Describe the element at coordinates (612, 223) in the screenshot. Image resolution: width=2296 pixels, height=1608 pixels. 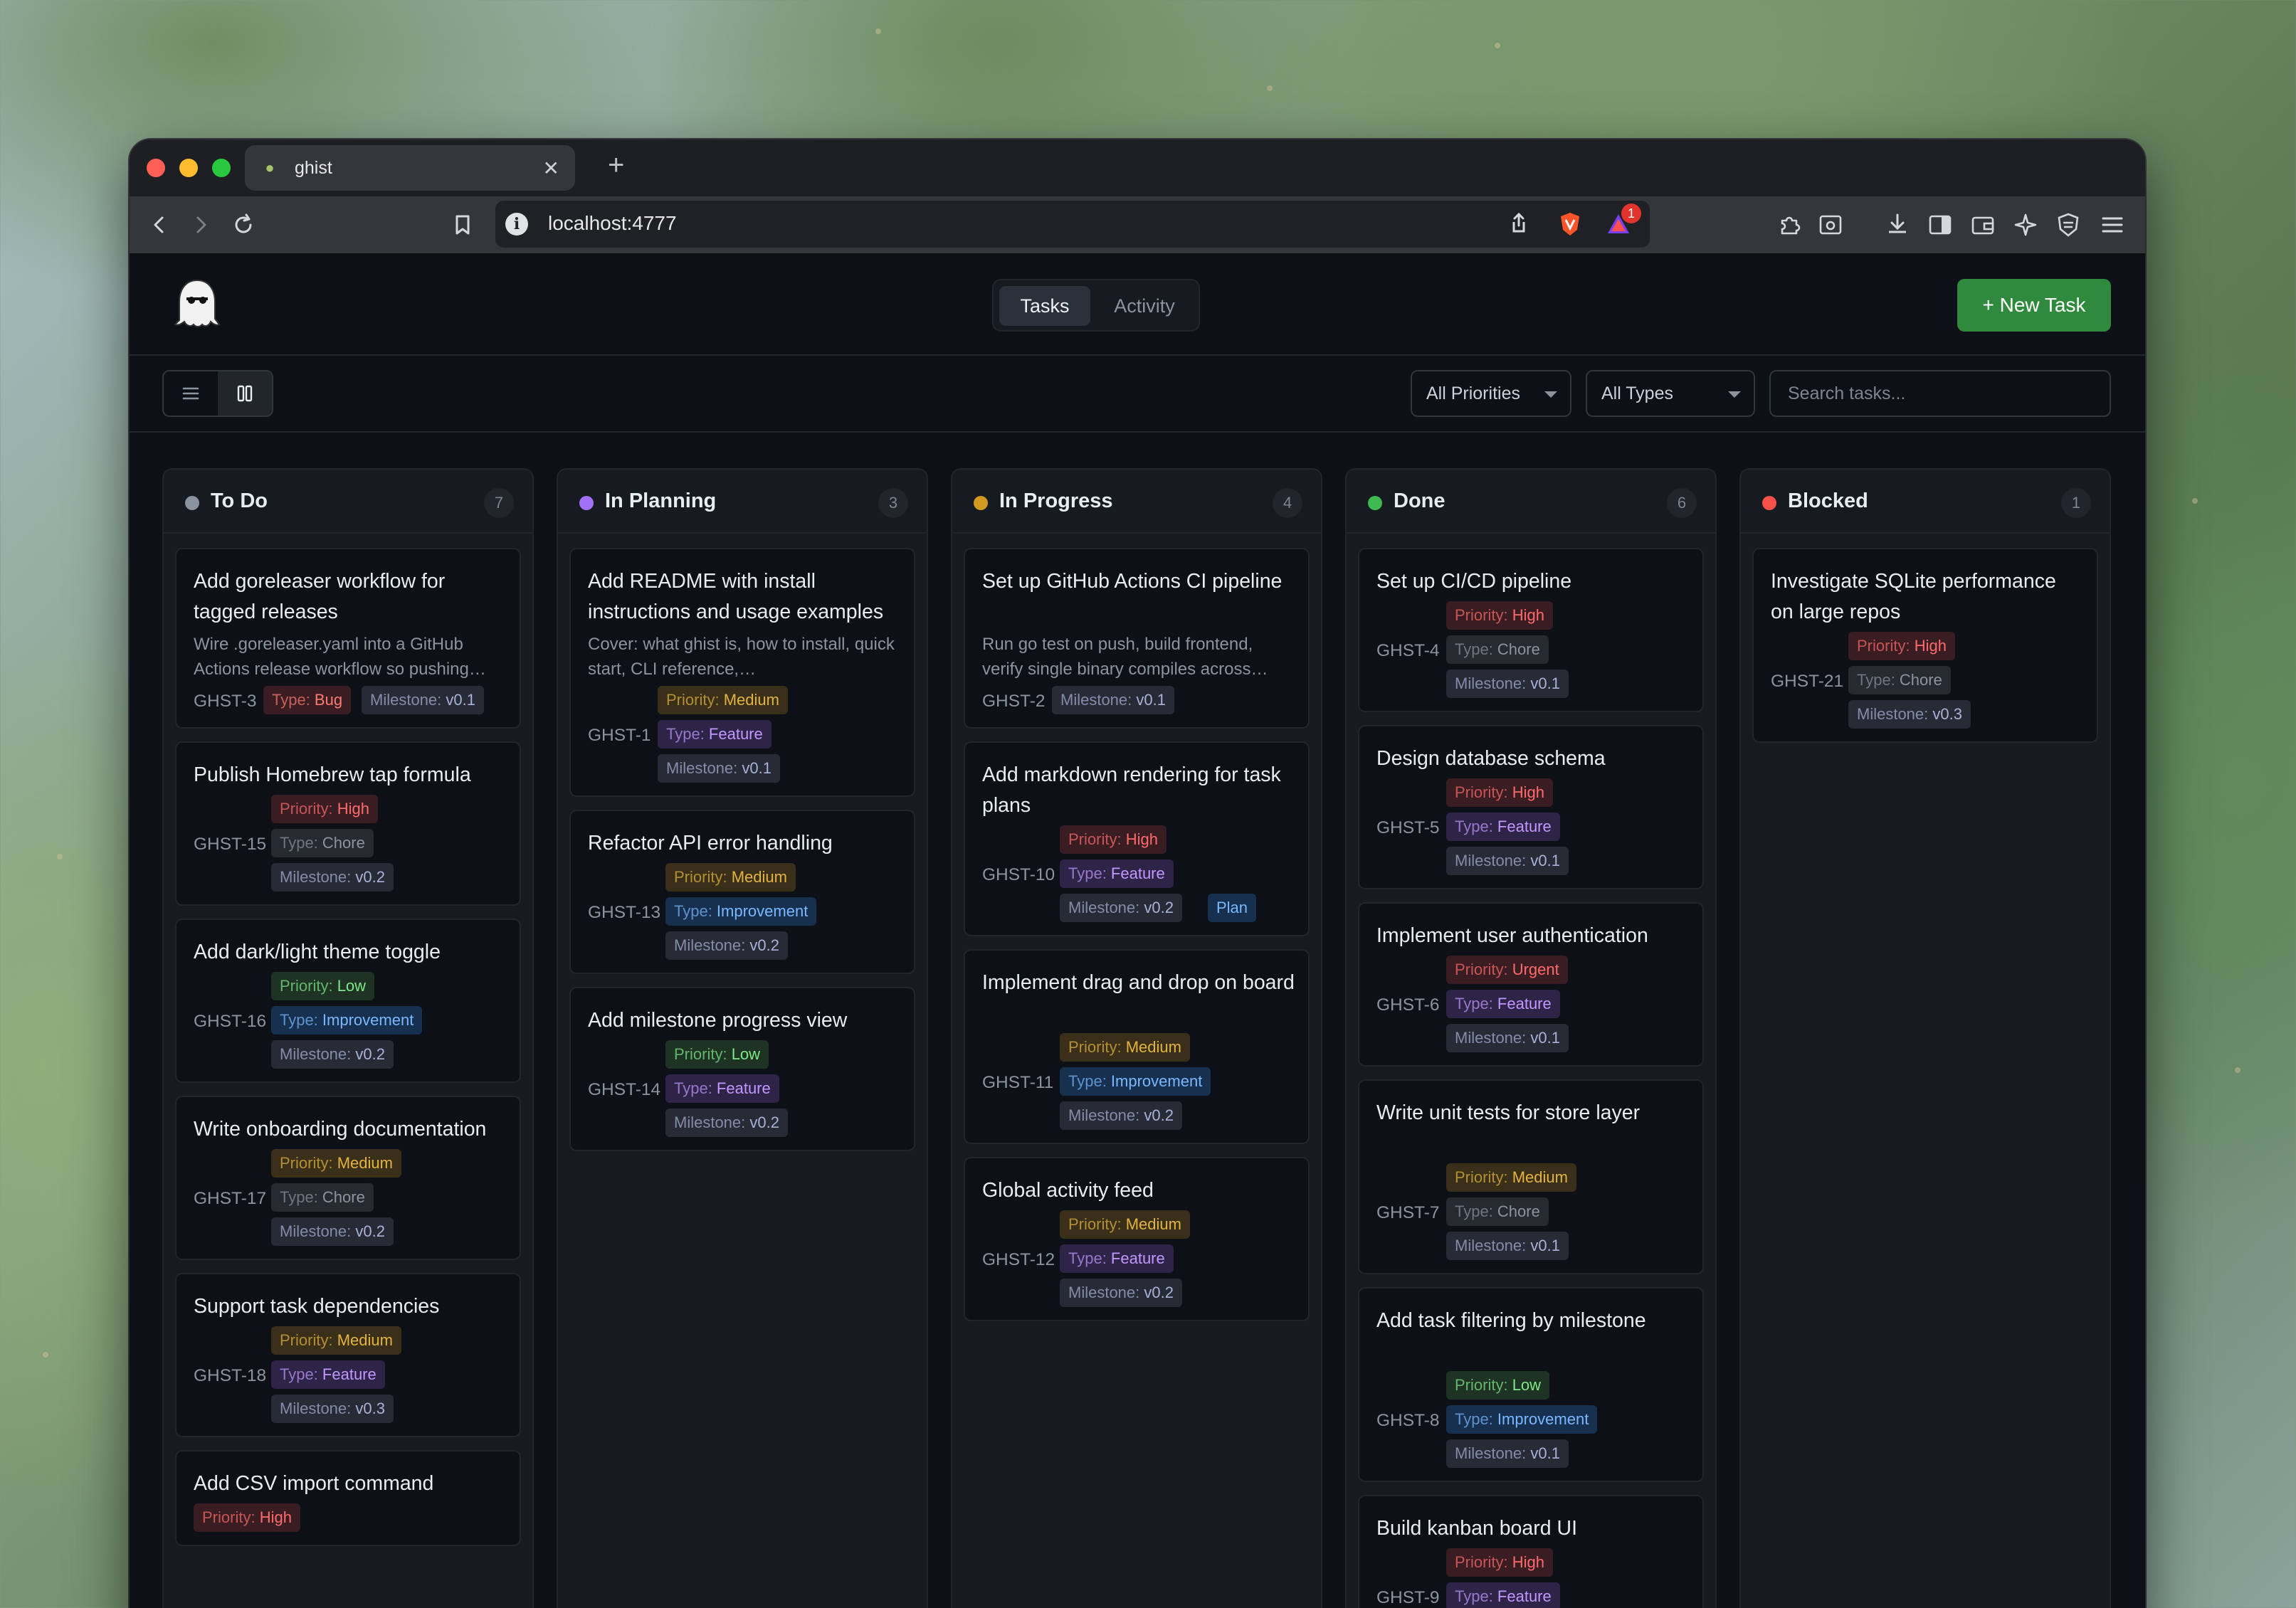
I see `url-text: localhost:4777` at that location.